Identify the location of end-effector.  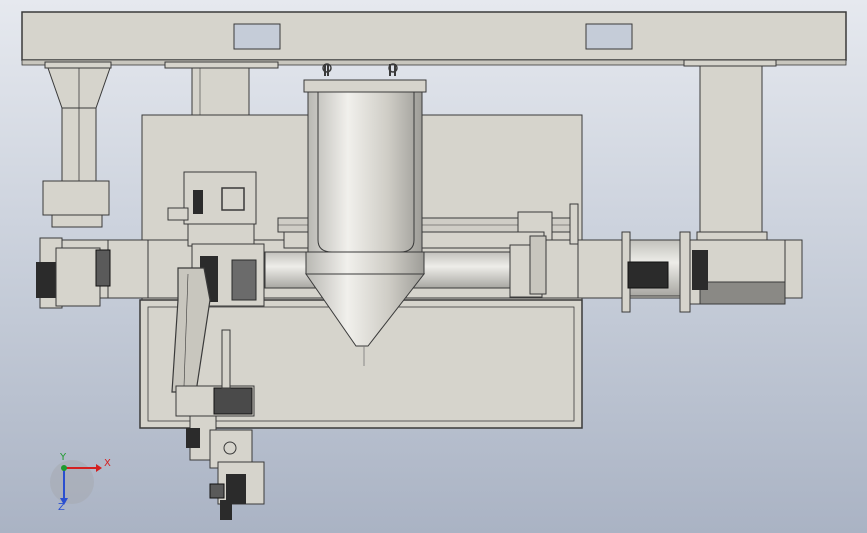
(237, 490).